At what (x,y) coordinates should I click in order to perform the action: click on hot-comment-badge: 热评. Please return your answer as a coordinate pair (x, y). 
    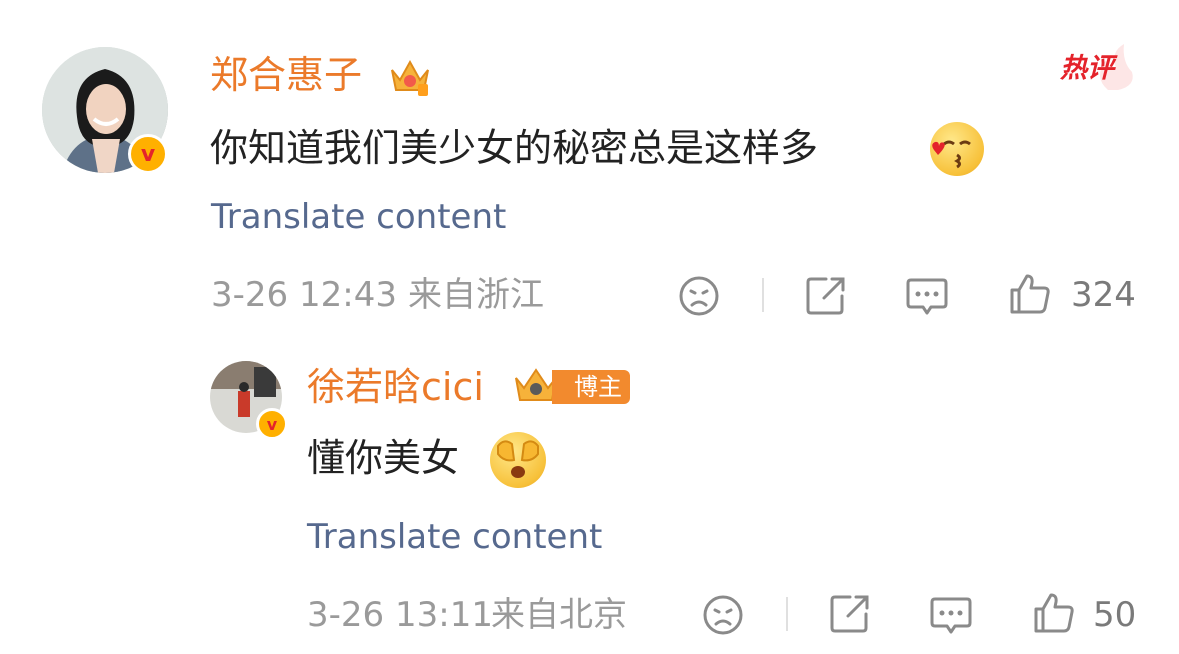
    Looking at the image, I should click on (1098, 67).